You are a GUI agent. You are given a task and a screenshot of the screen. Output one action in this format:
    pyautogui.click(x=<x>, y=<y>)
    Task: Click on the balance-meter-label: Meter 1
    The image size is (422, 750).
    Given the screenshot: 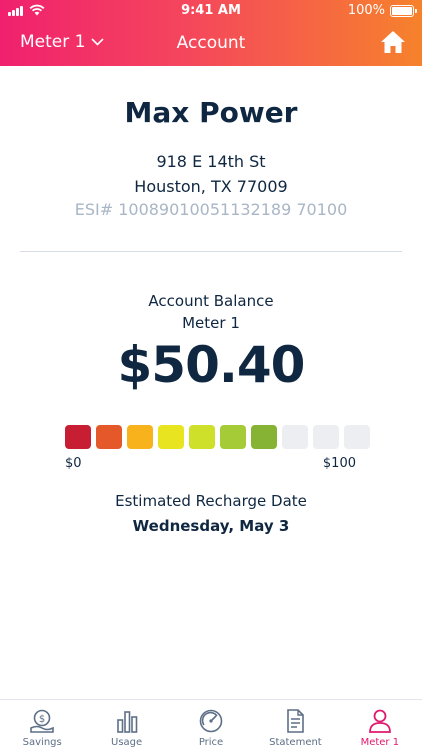 What is the action you would take?
    pyautogui.click(x=211, y=323)
    